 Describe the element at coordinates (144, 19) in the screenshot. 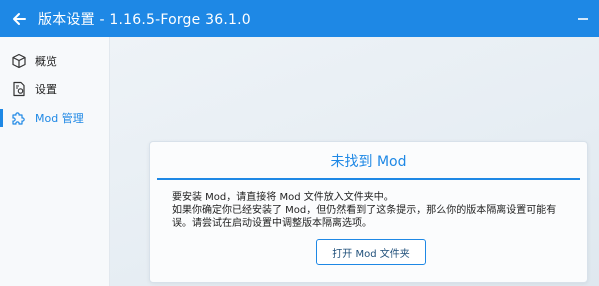

I see `window-title: 版本设置 - 1.16.5-Forge 36.1.0` at that location.